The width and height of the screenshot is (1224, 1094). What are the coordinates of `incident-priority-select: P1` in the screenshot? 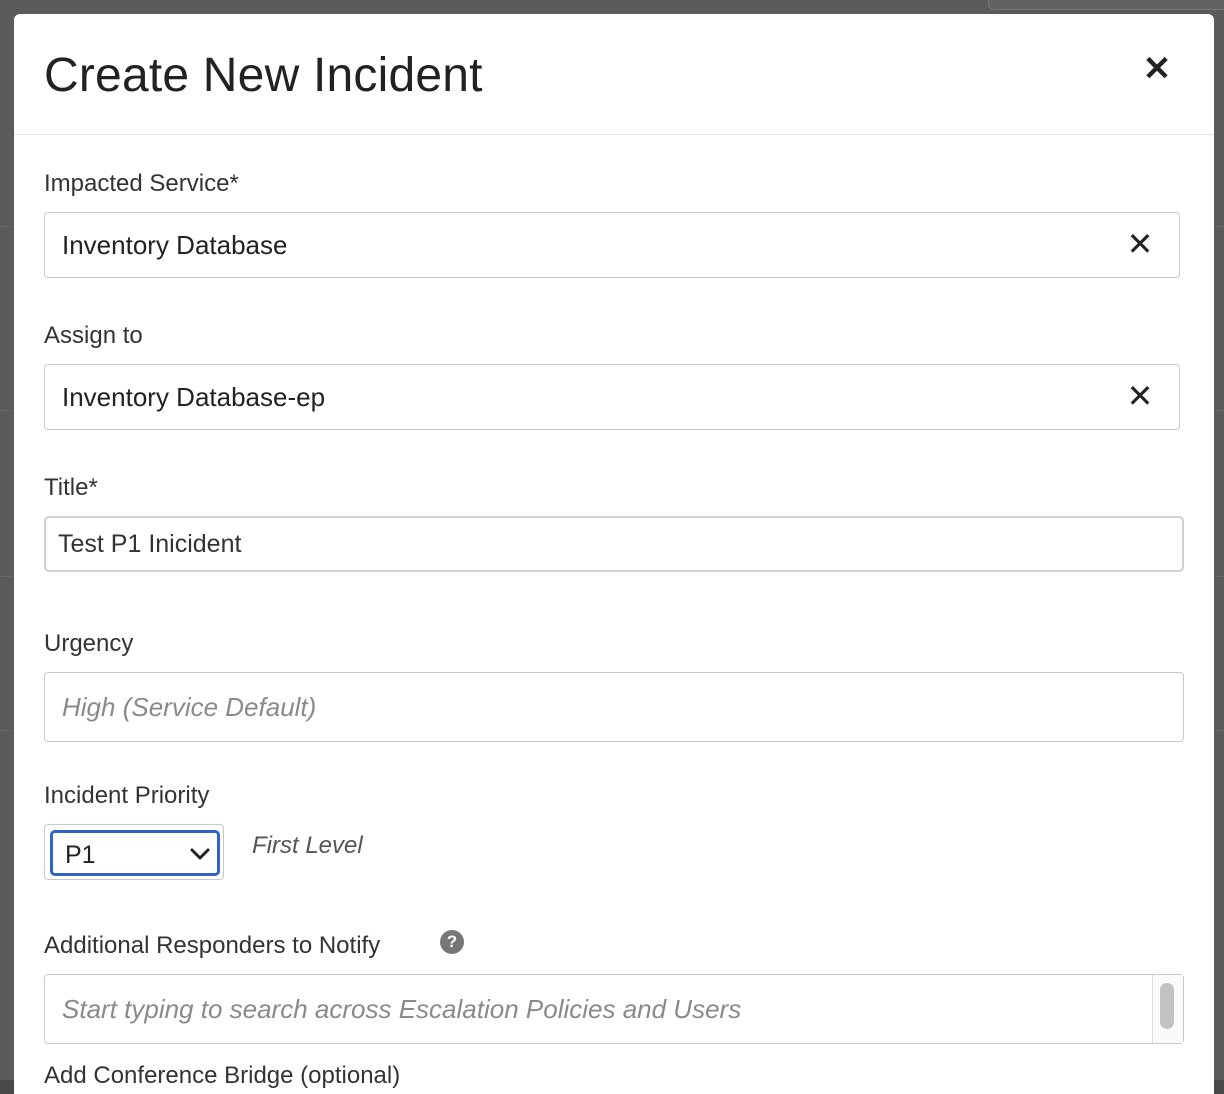 It's located at (135, 853).